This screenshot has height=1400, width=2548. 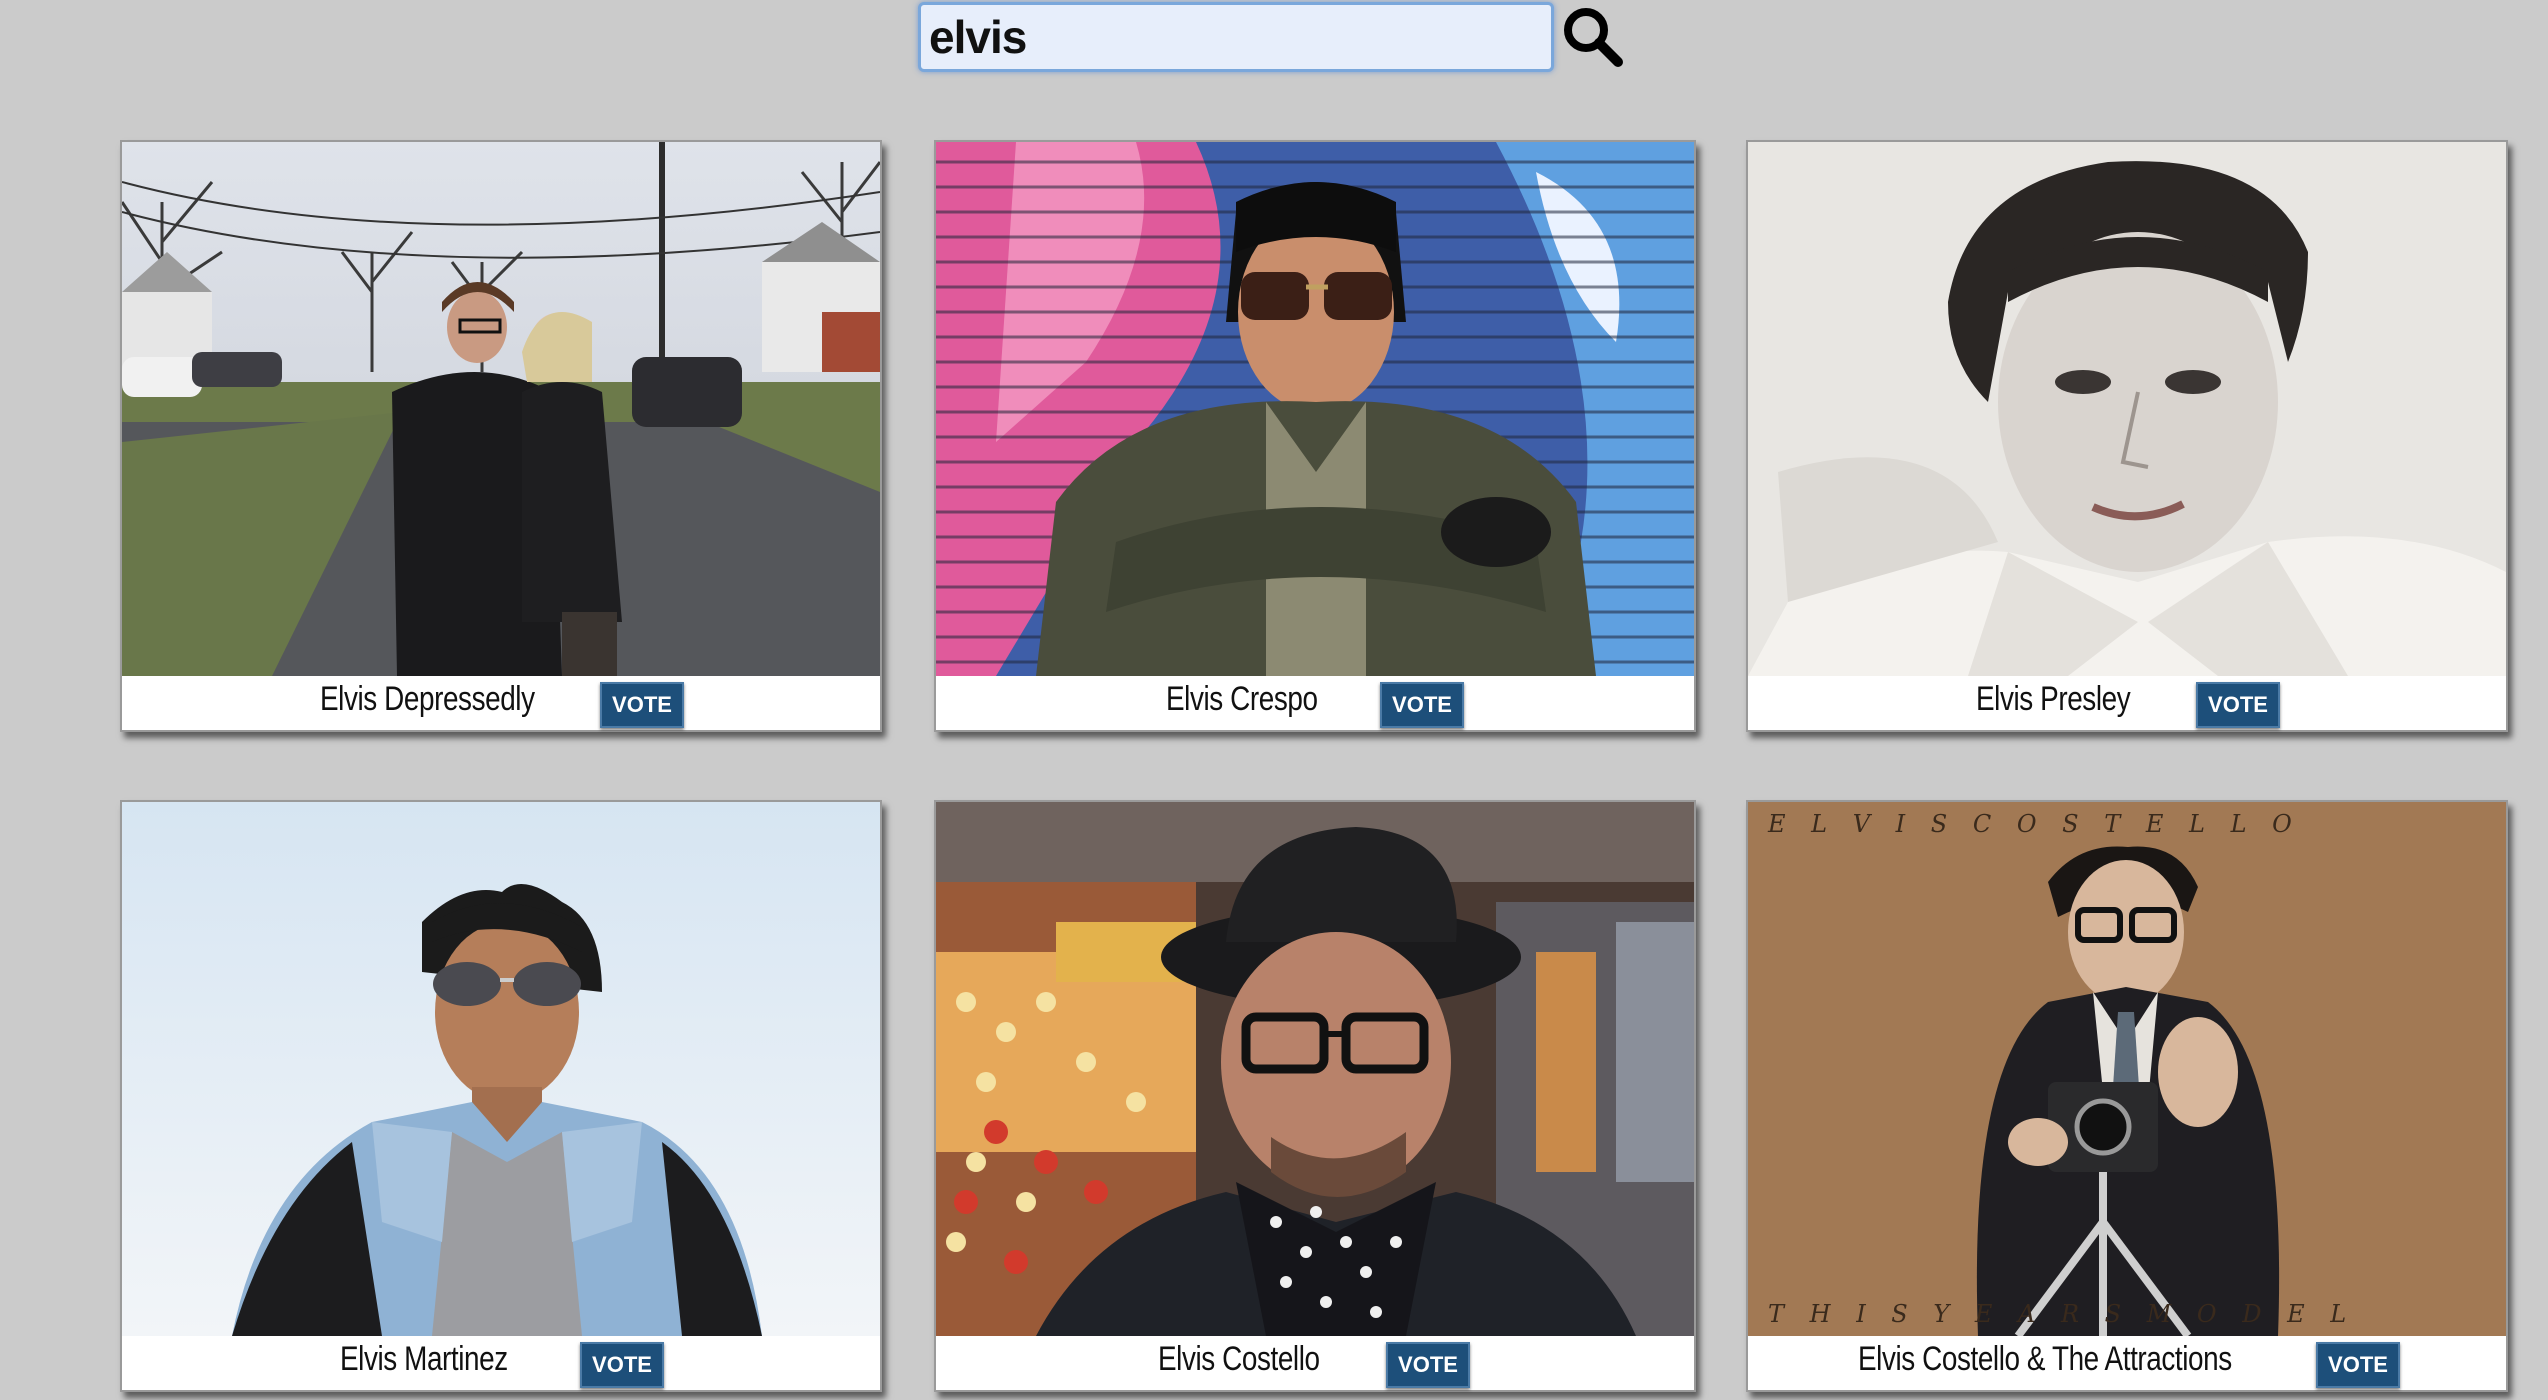 I want to click on artist-caption: Elvis Crespo VOTE, so click(x=1315, y=703).